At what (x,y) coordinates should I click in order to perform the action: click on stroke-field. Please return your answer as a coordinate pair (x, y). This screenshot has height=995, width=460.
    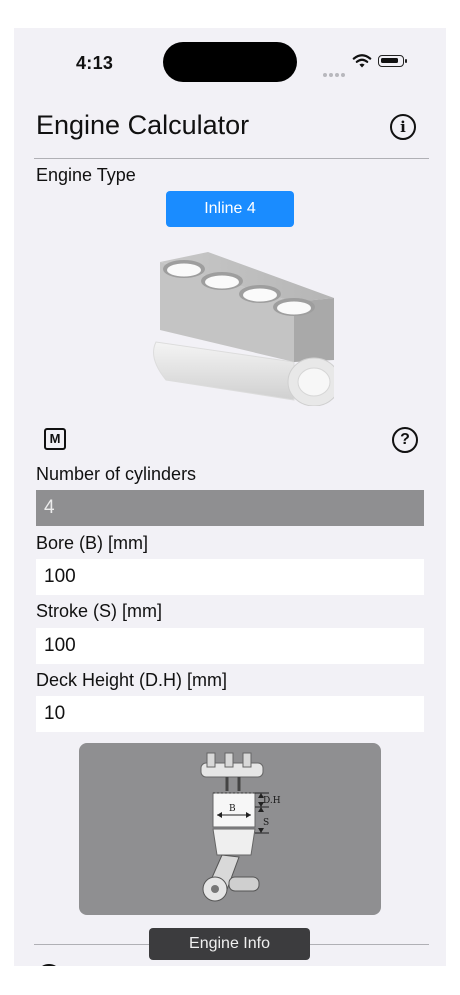
    Looking at the image, I should click on (230, 646).